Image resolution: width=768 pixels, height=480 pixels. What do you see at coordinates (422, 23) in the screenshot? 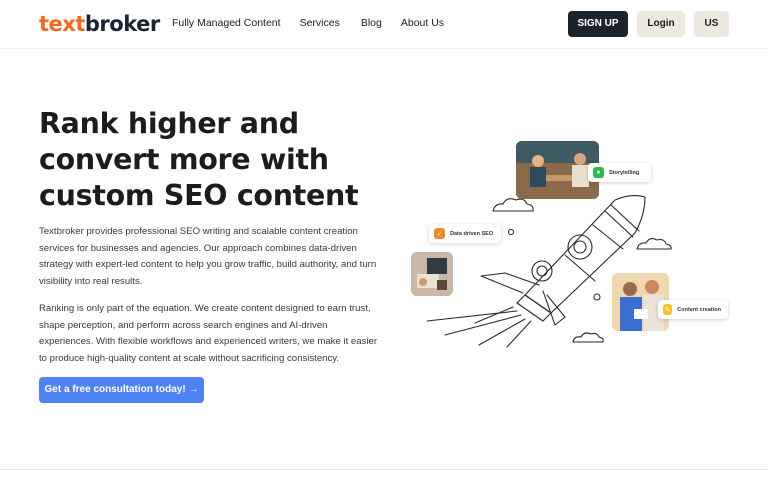
I see `nav-about-us: About Us` at bounding box center [422, 23].